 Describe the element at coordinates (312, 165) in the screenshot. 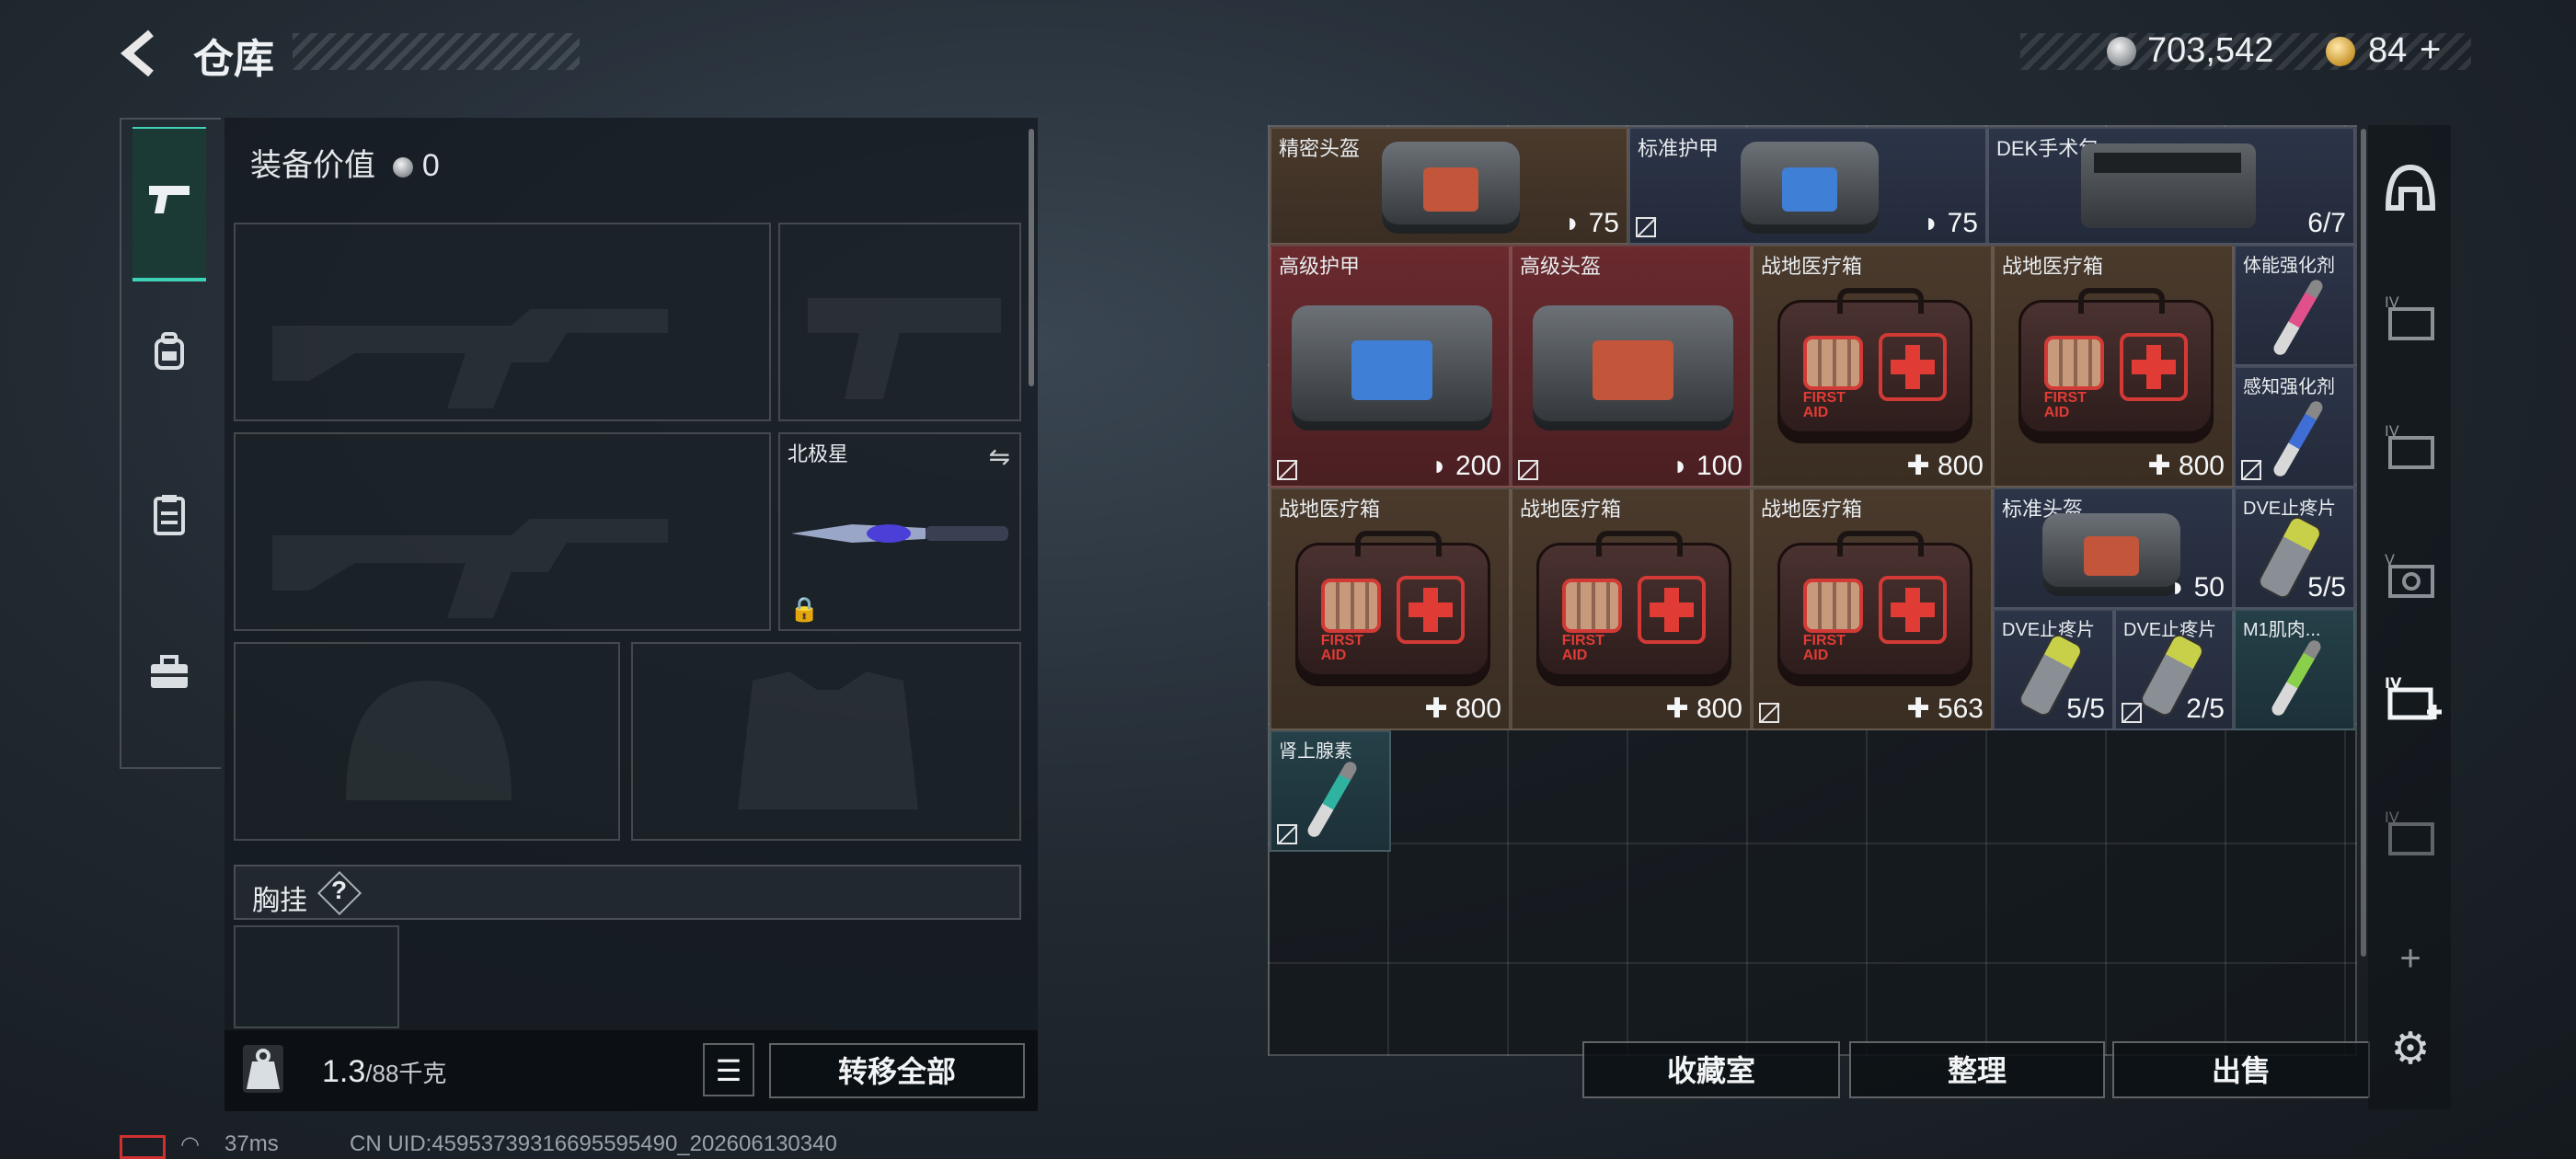

I see `equipment-value-label: 装备价值` at that location.